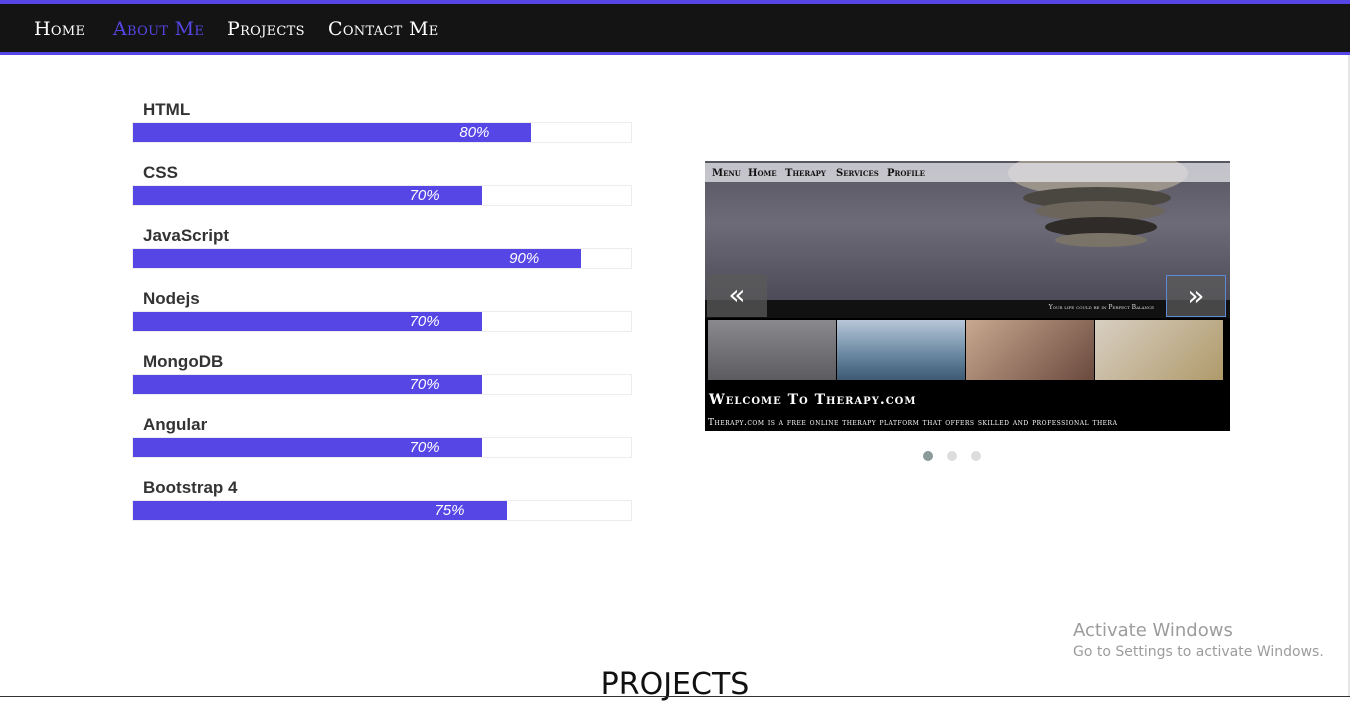  What do you see at coordinates (474, 132) in the screenshot?
I see `skill-percent-html: 80%` at bounding box center [474, 132].